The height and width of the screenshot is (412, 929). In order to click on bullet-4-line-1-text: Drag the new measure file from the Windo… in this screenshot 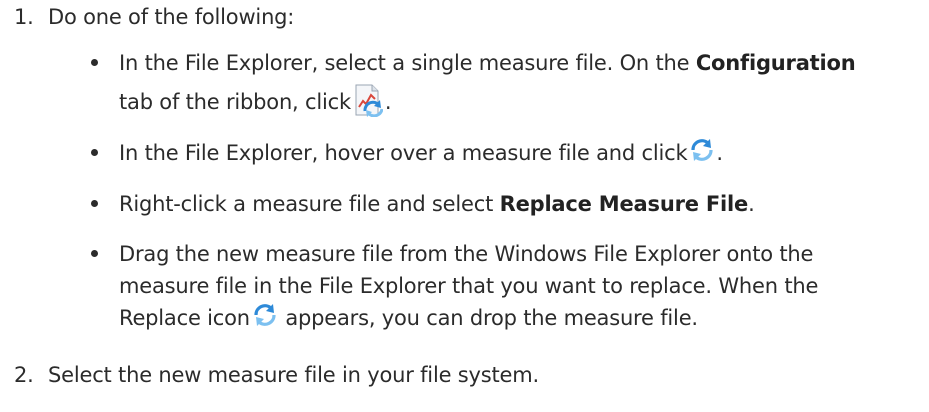, I will do `click(466, 254)`.